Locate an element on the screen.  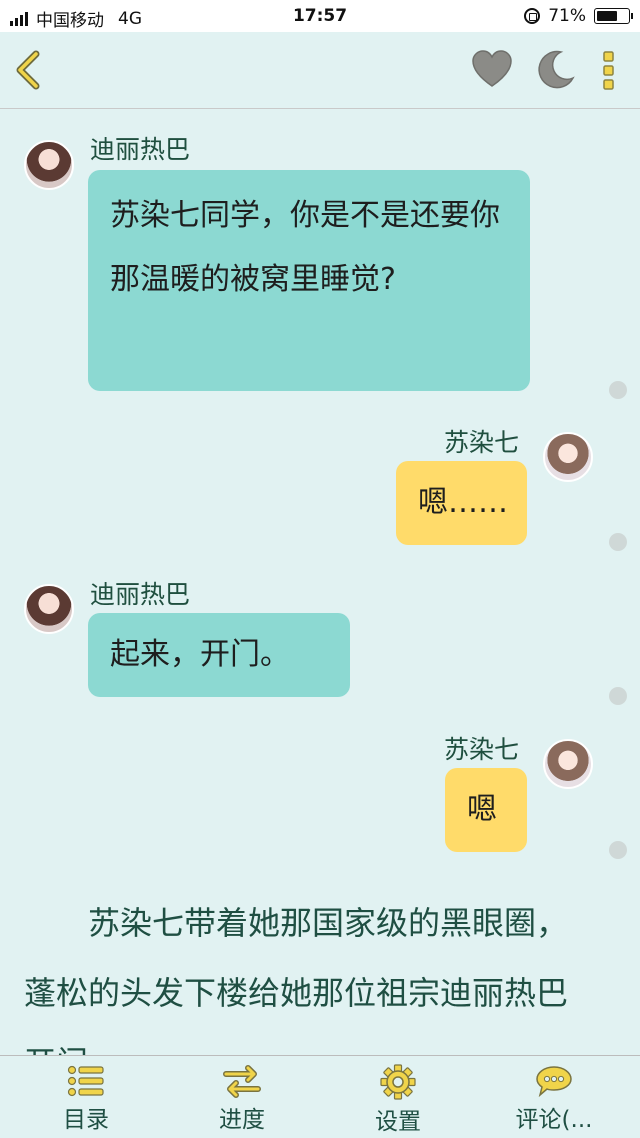
more-icon is located at coordinates (608, 70).